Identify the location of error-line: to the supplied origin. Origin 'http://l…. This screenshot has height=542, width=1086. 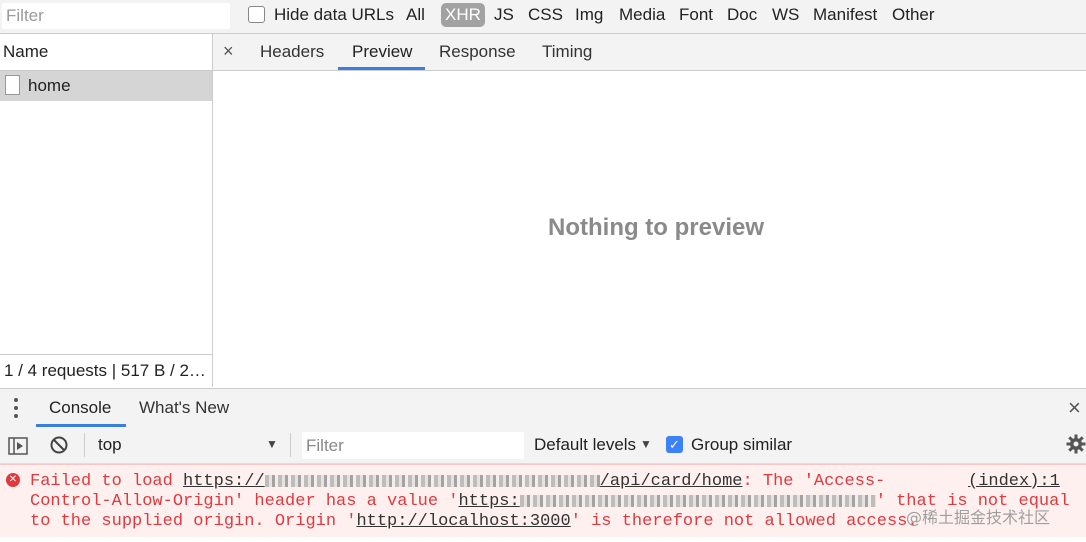
(474, 521).